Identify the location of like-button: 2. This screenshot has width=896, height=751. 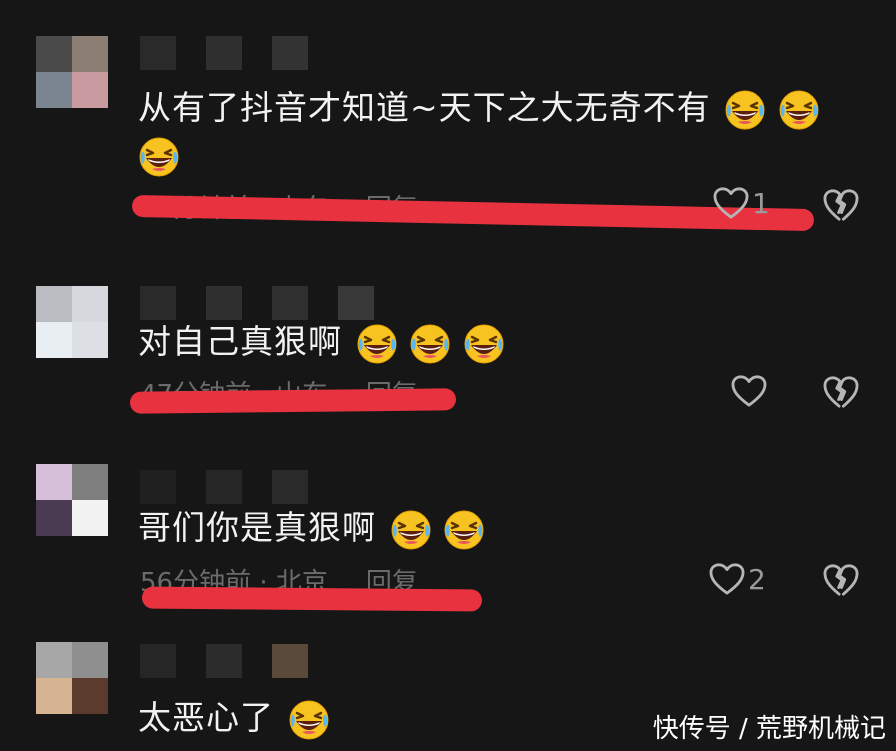
(737, 579).